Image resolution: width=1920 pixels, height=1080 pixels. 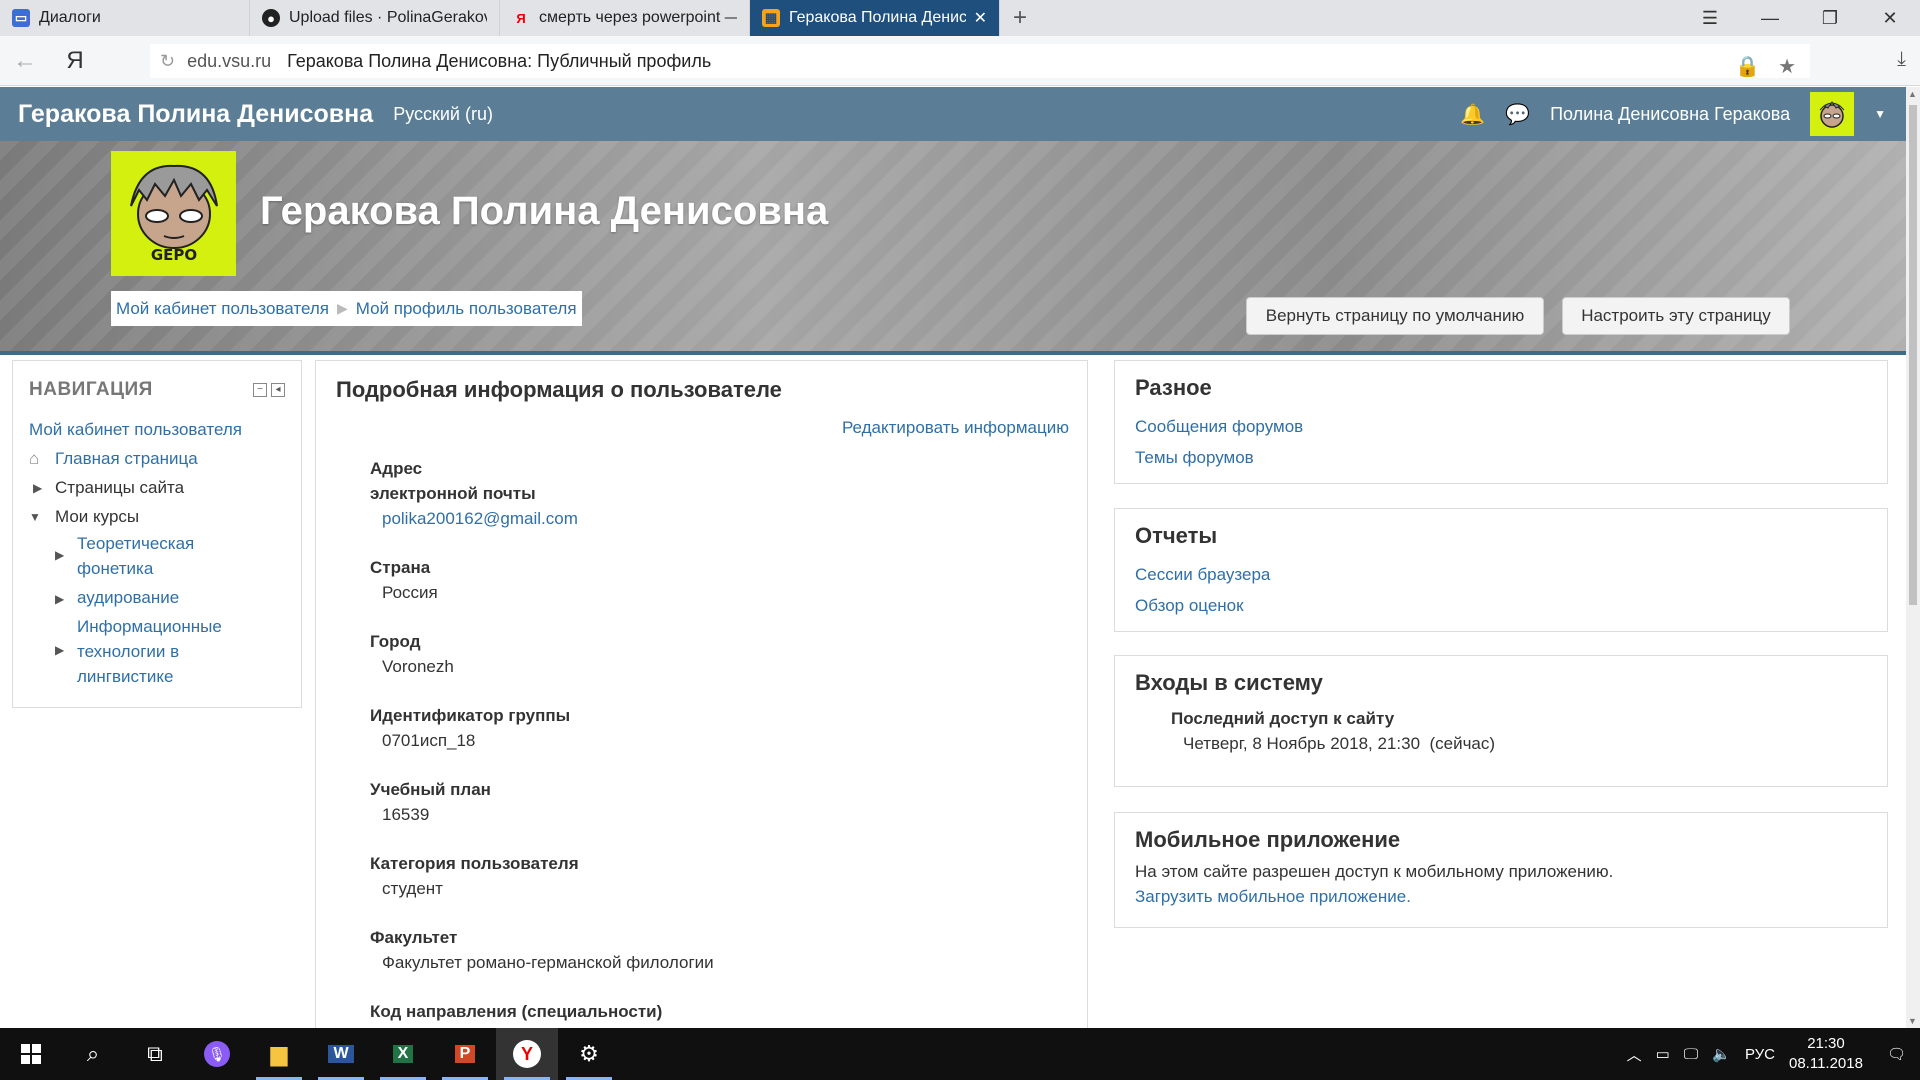 What do you see at coordinates (516, 1011) in the screenshot?
I see `field-label: Код направления (специальности)` at bounding box center [516, 1011].